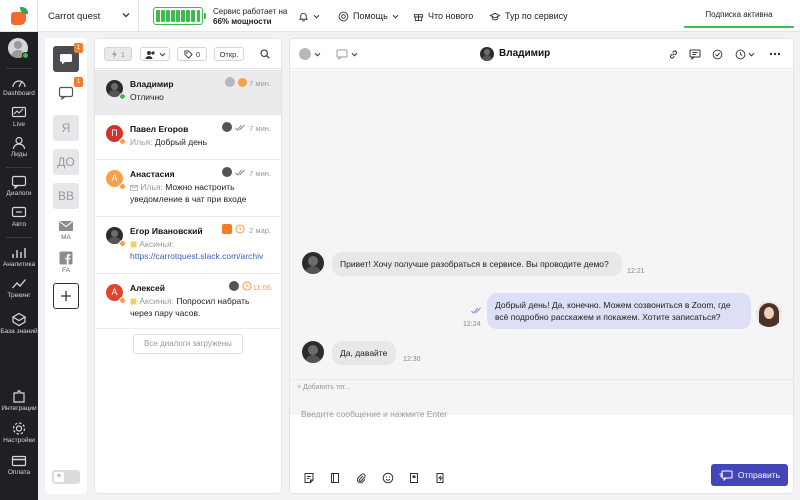  I want to click on channel-do: ДО, so click(66, 162).